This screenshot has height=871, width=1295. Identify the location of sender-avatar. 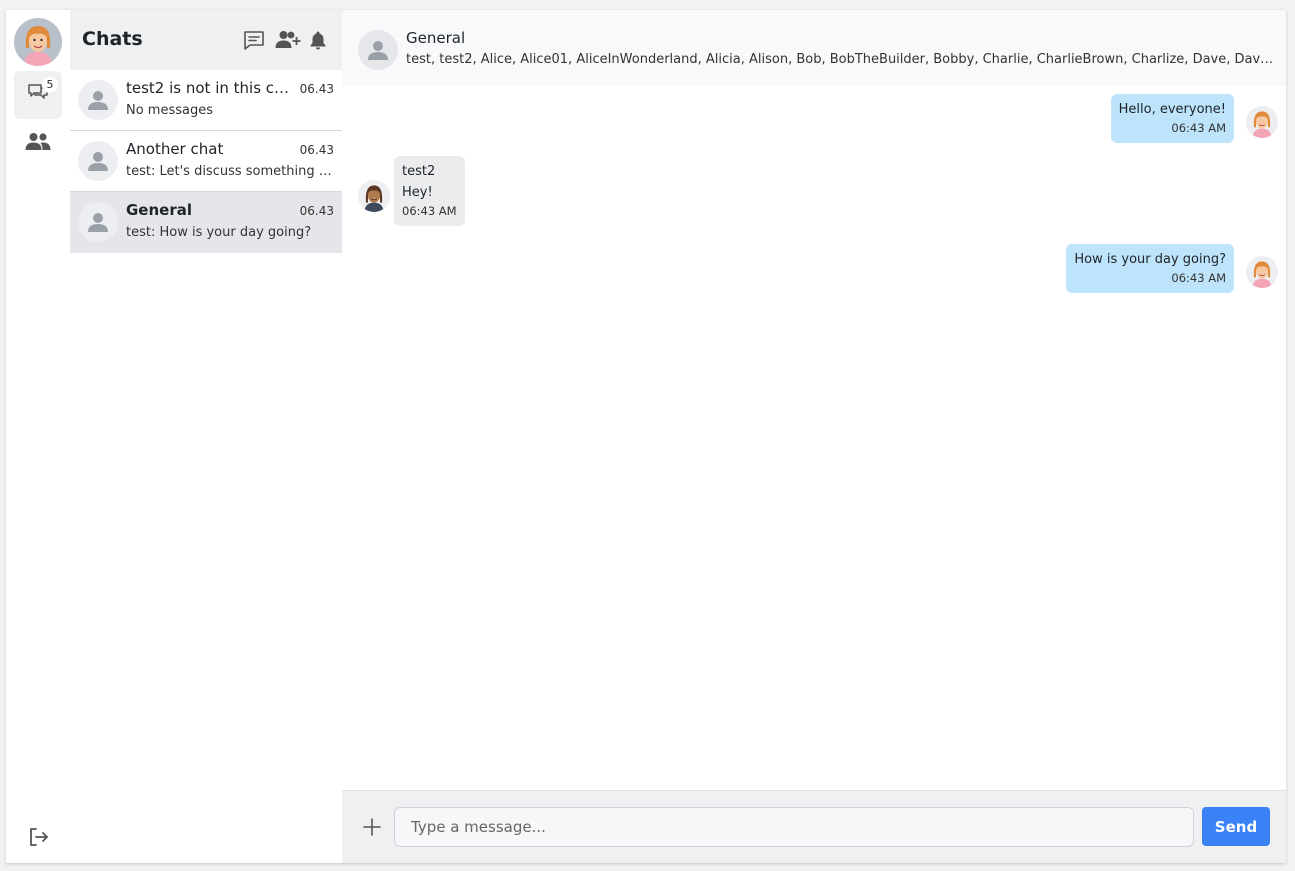
(374, 196).